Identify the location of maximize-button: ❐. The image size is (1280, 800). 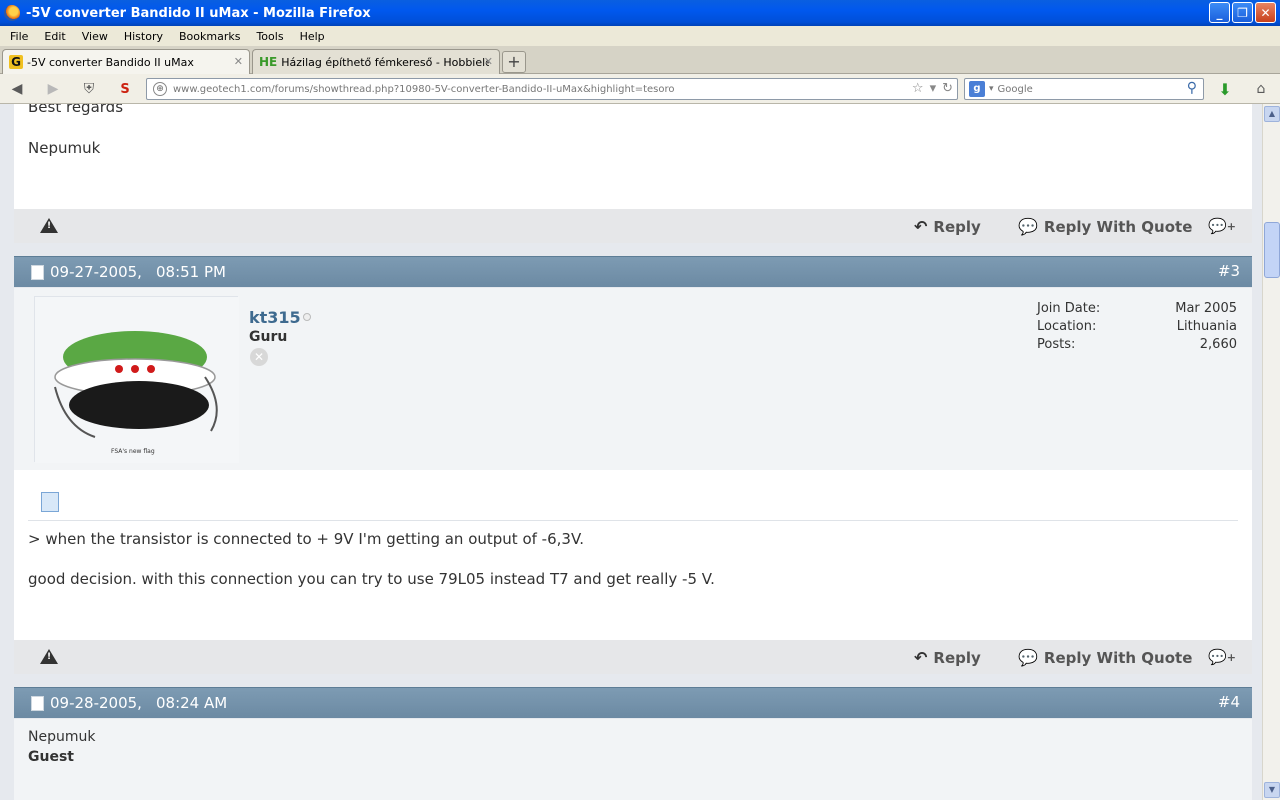
(1242, 12).